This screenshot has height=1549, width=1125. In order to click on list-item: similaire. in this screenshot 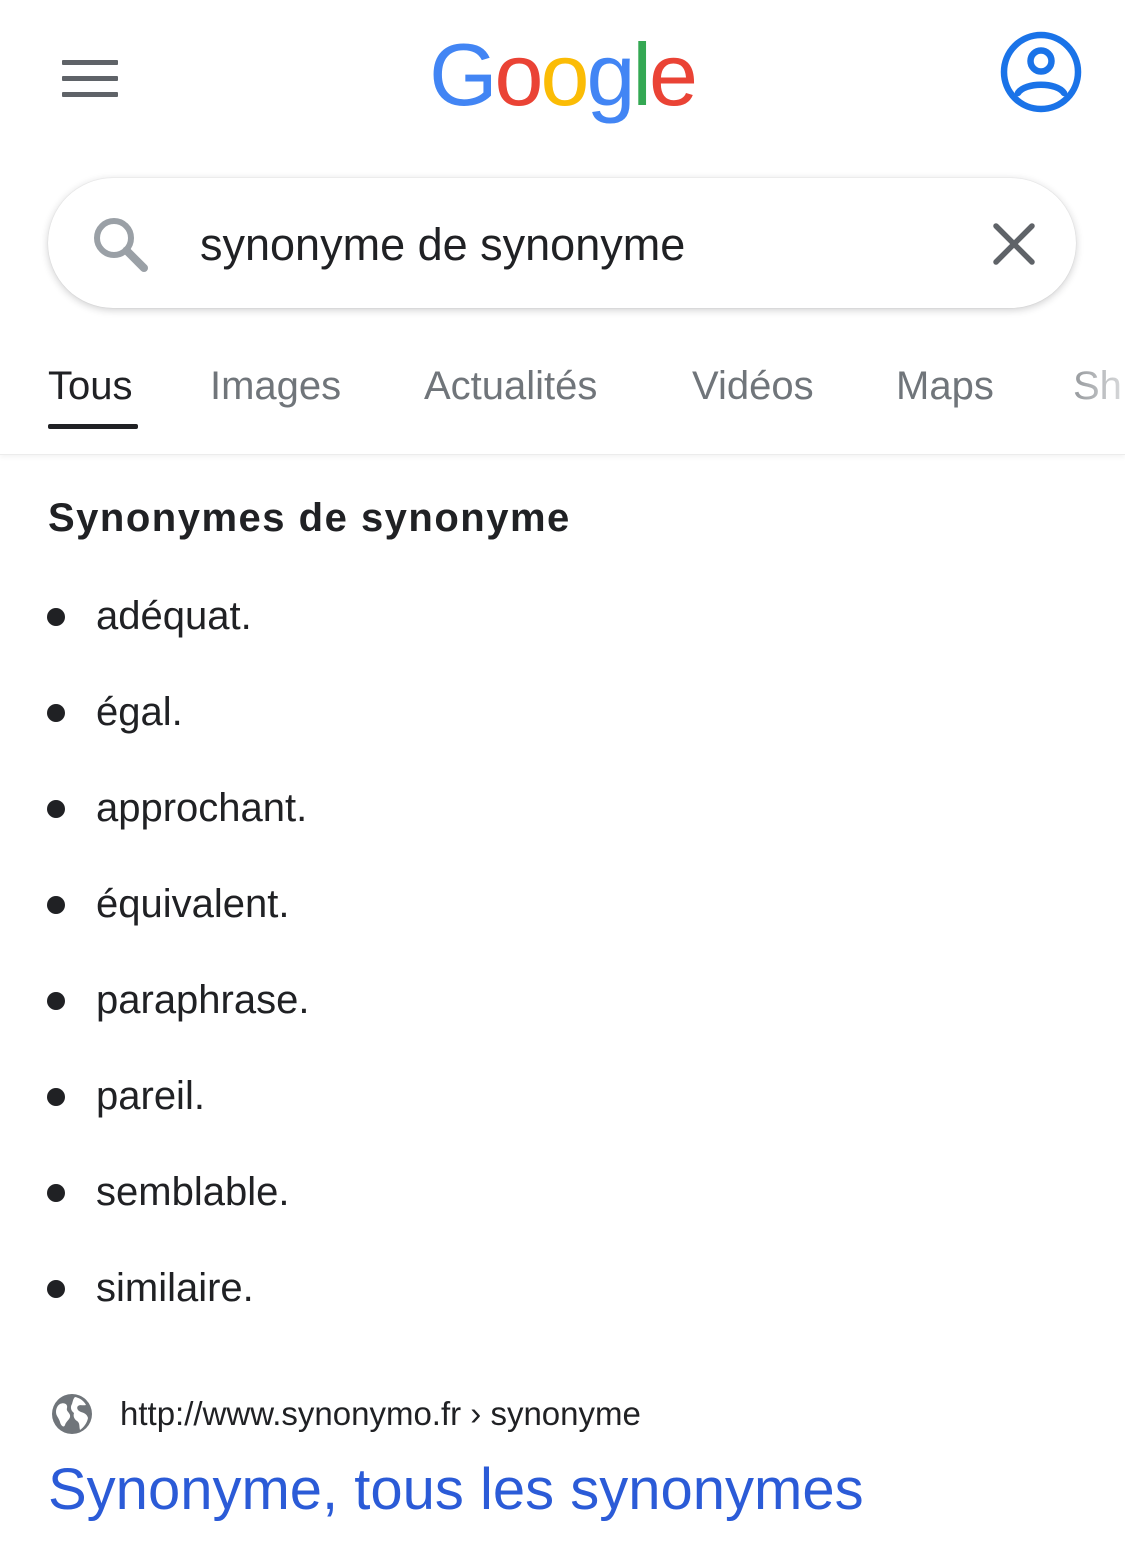, I will do `click(562, 1288)`.